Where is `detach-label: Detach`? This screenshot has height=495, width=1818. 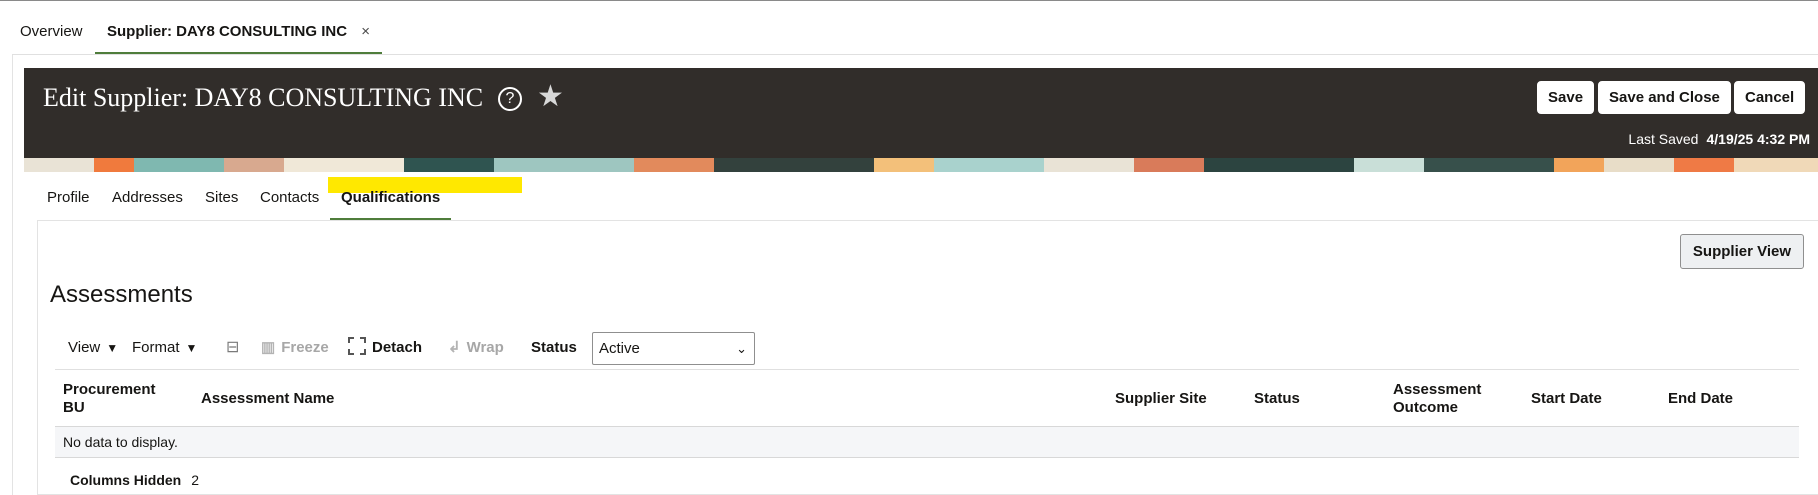
detach-label: Detach is located at coordinates (397, 347).